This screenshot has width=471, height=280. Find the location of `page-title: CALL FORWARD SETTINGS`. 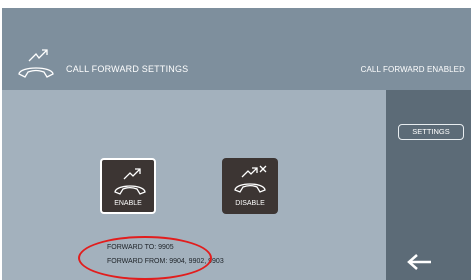

page-title: CALL FORWARD SETTINGS is located at coordinates (127, 69).